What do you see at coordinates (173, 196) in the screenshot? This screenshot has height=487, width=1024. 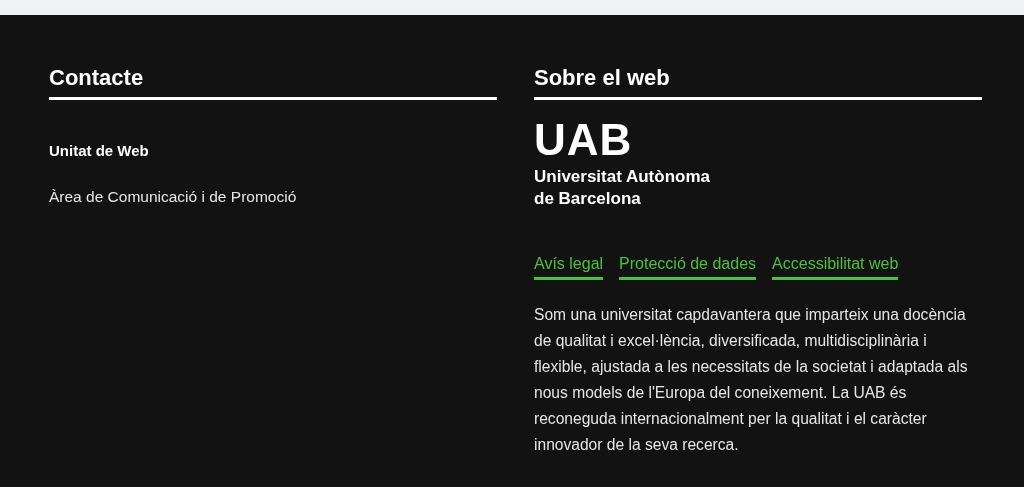 I see `department-name: Àrea de Comunicació i de Promoció` at bounding box center [173, 196].